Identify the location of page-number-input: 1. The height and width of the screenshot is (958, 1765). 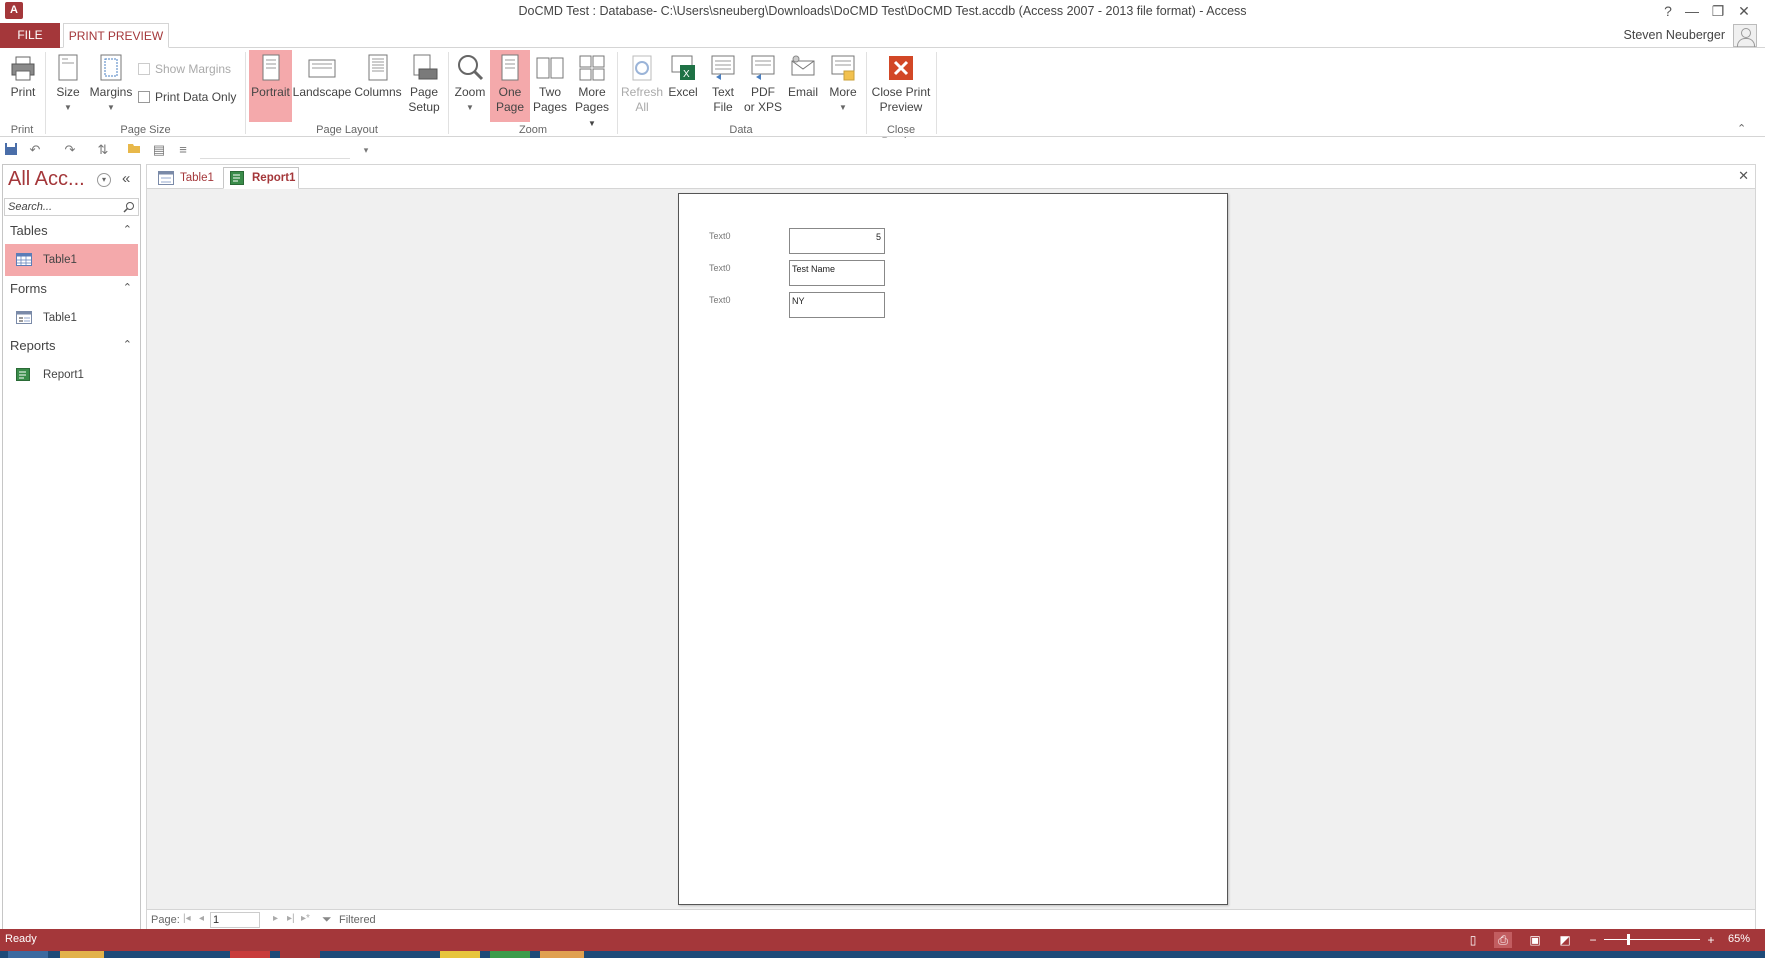
(235, 920).